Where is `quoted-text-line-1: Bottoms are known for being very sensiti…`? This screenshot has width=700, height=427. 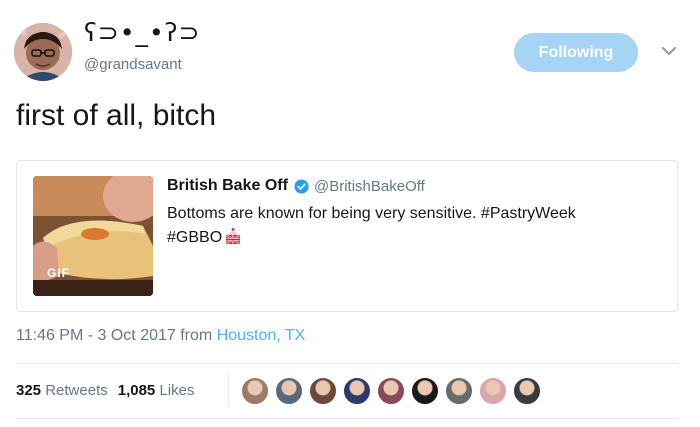
quoted-text-line-1: Bottoms are known for being very sensiti… is located at coordinates (371, 213).